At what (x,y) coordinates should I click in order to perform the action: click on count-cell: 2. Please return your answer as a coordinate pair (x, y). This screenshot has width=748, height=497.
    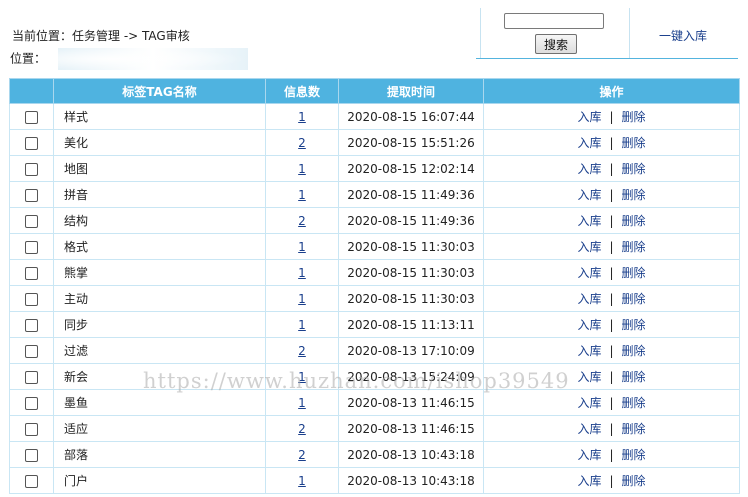
    Looking at the image, I should click on (302, 350).